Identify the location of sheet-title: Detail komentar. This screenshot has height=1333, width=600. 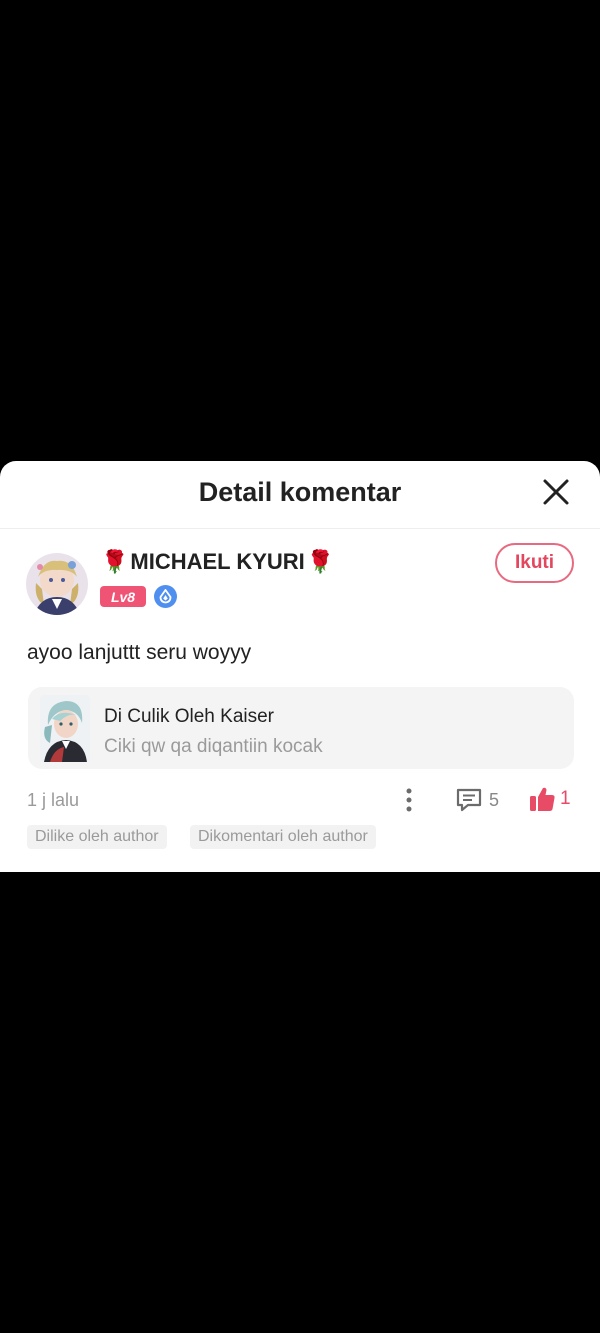
(300, 492).